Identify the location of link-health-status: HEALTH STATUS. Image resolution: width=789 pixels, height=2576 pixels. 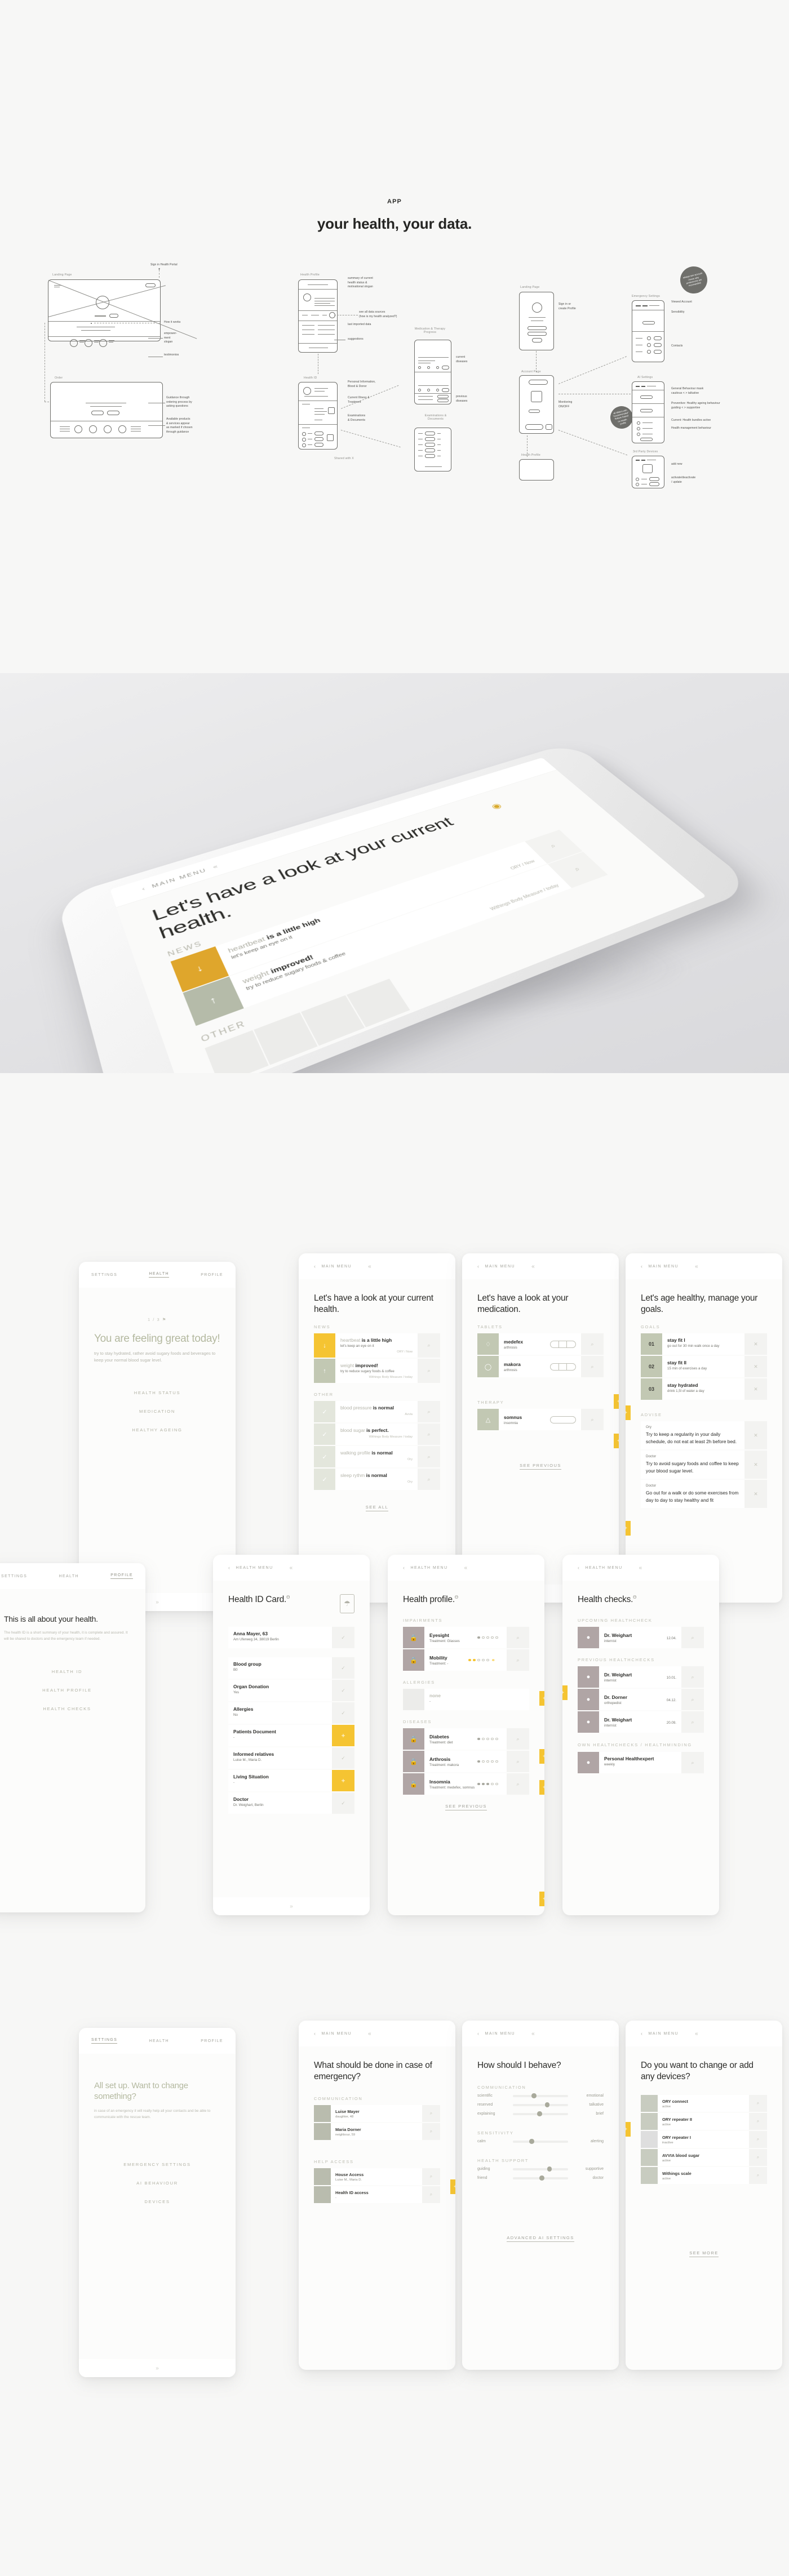
(157, 1392).